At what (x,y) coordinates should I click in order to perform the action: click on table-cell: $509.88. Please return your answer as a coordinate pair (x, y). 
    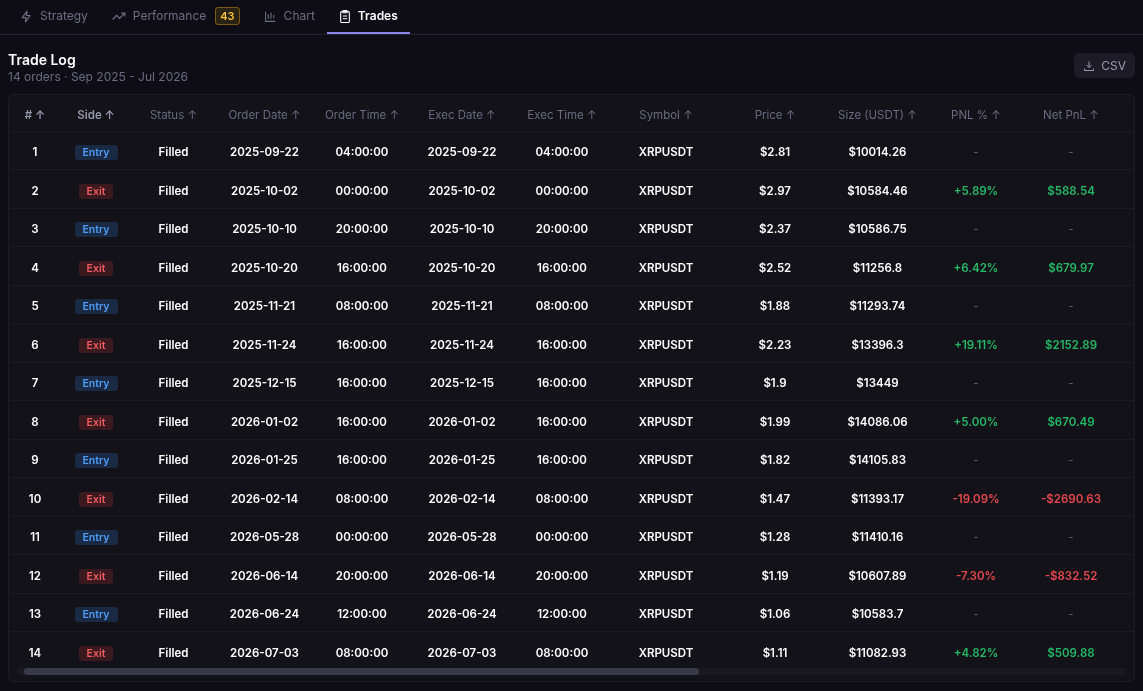
    Looking at the image, I should click on (1071, 653).